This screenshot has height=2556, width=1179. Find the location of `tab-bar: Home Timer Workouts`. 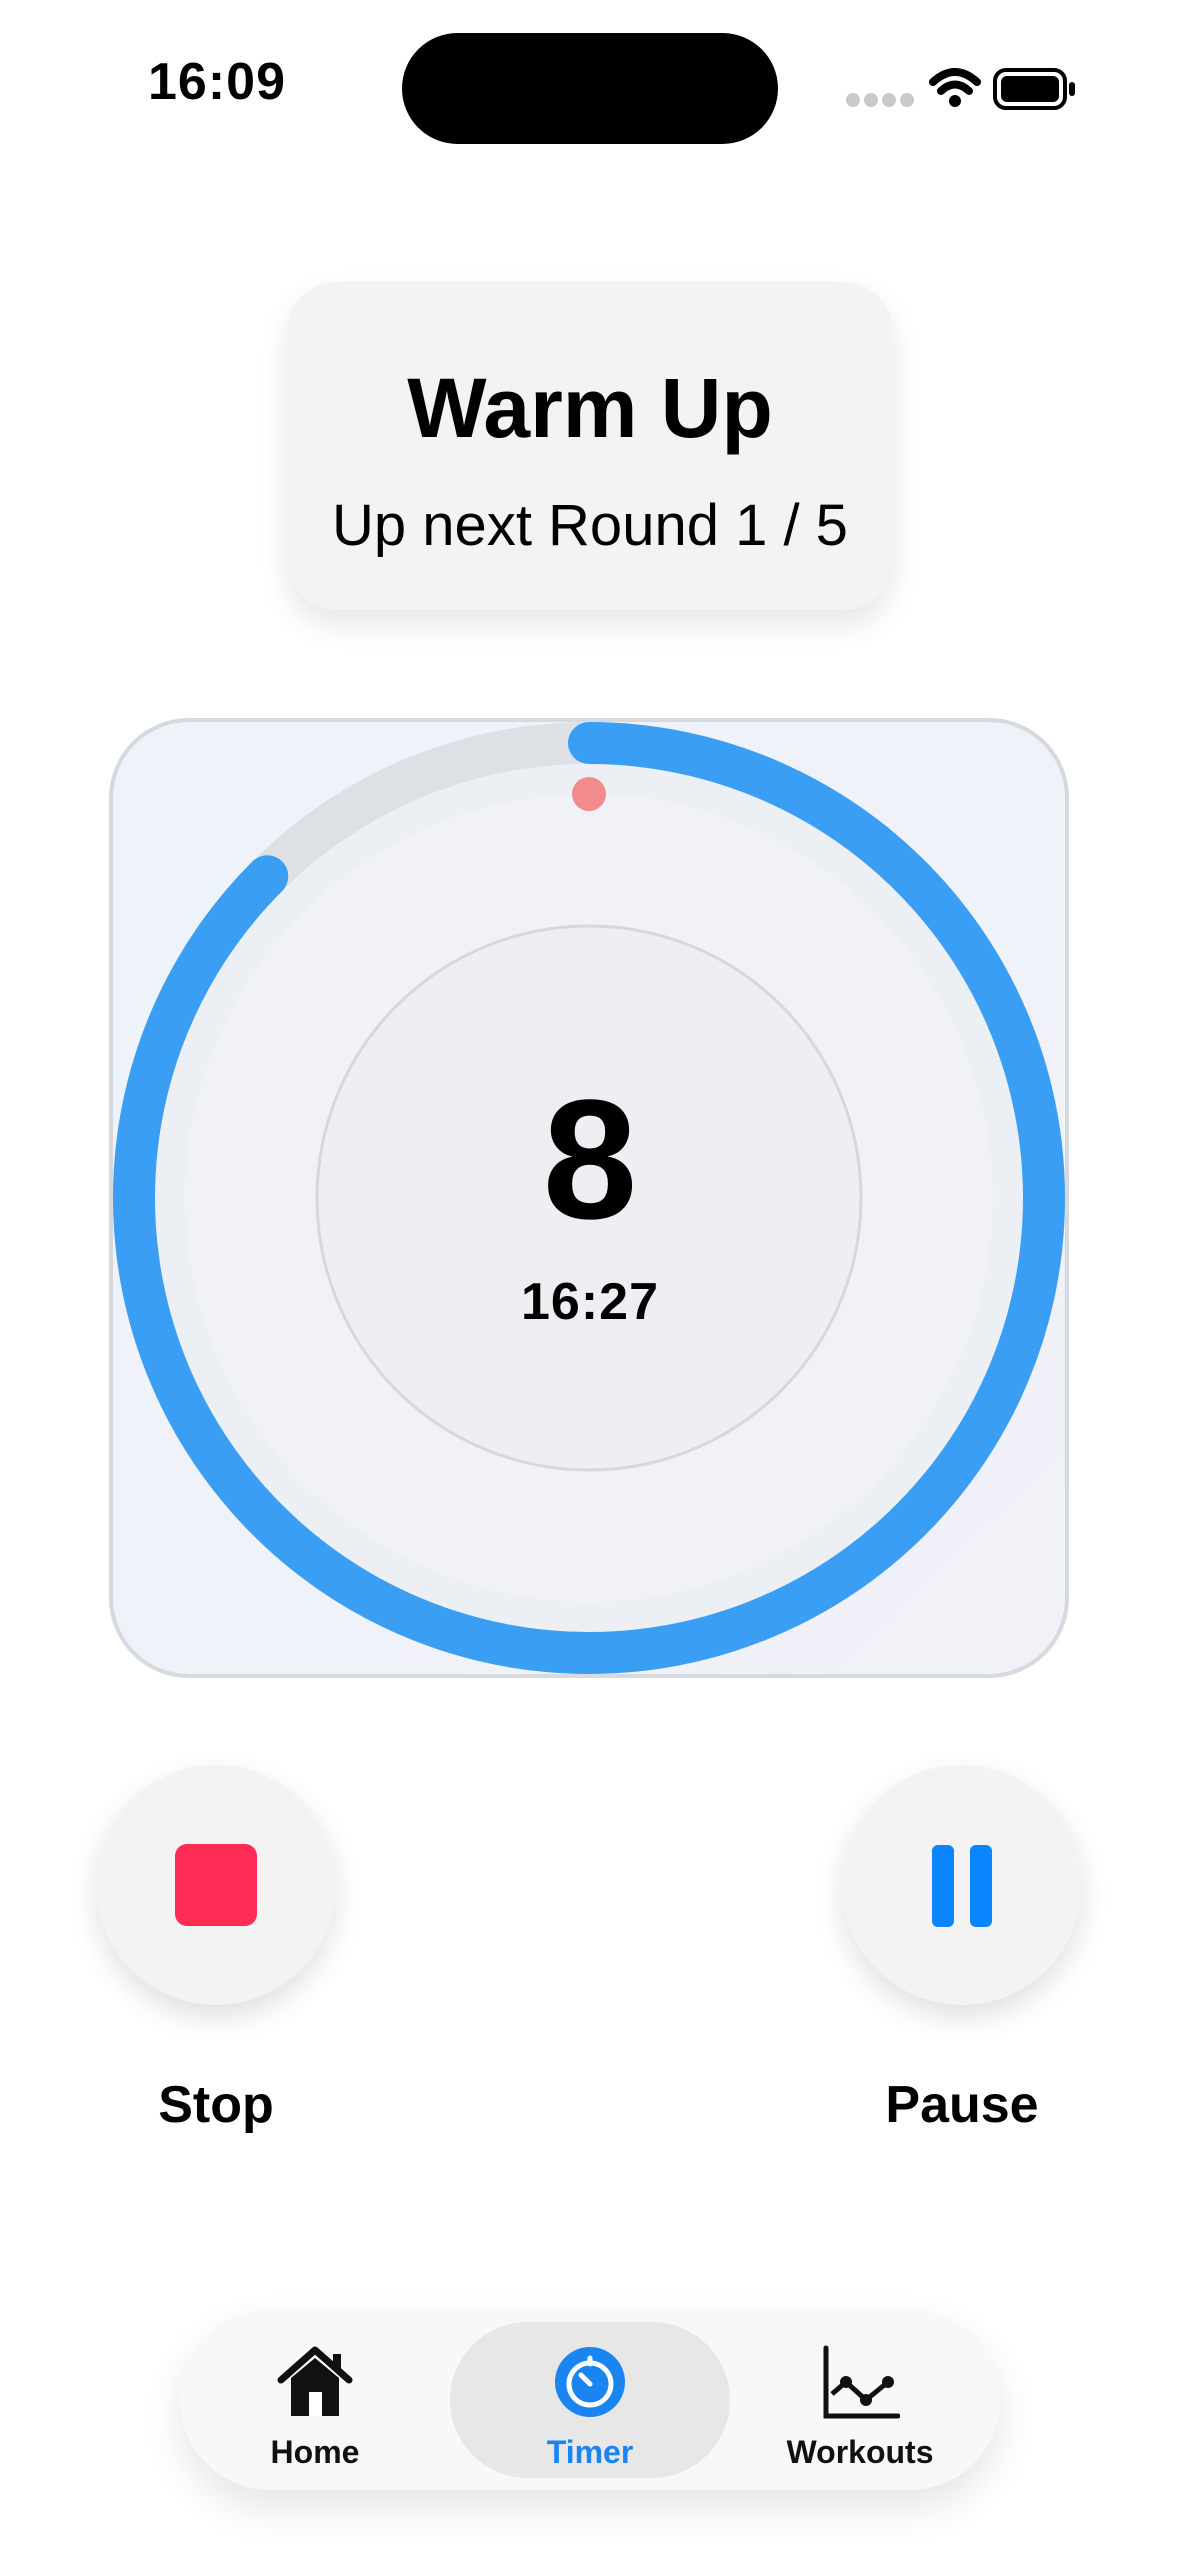

tab-bar: Home Timer Workouts is located at coordinates (590, 2400).